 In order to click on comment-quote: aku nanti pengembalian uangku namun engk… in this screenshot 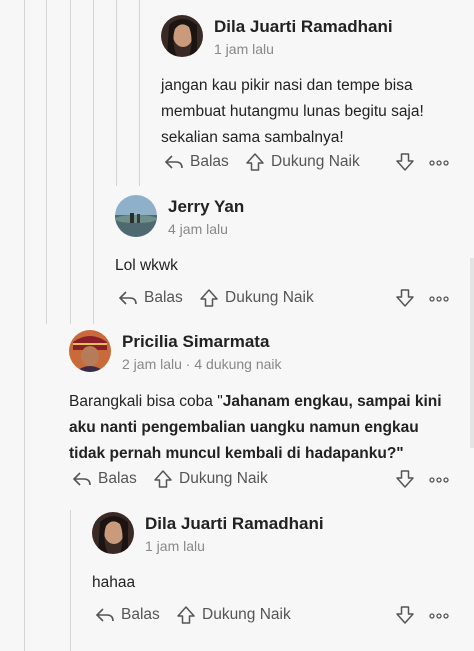, I will do `click(244, 427)`.